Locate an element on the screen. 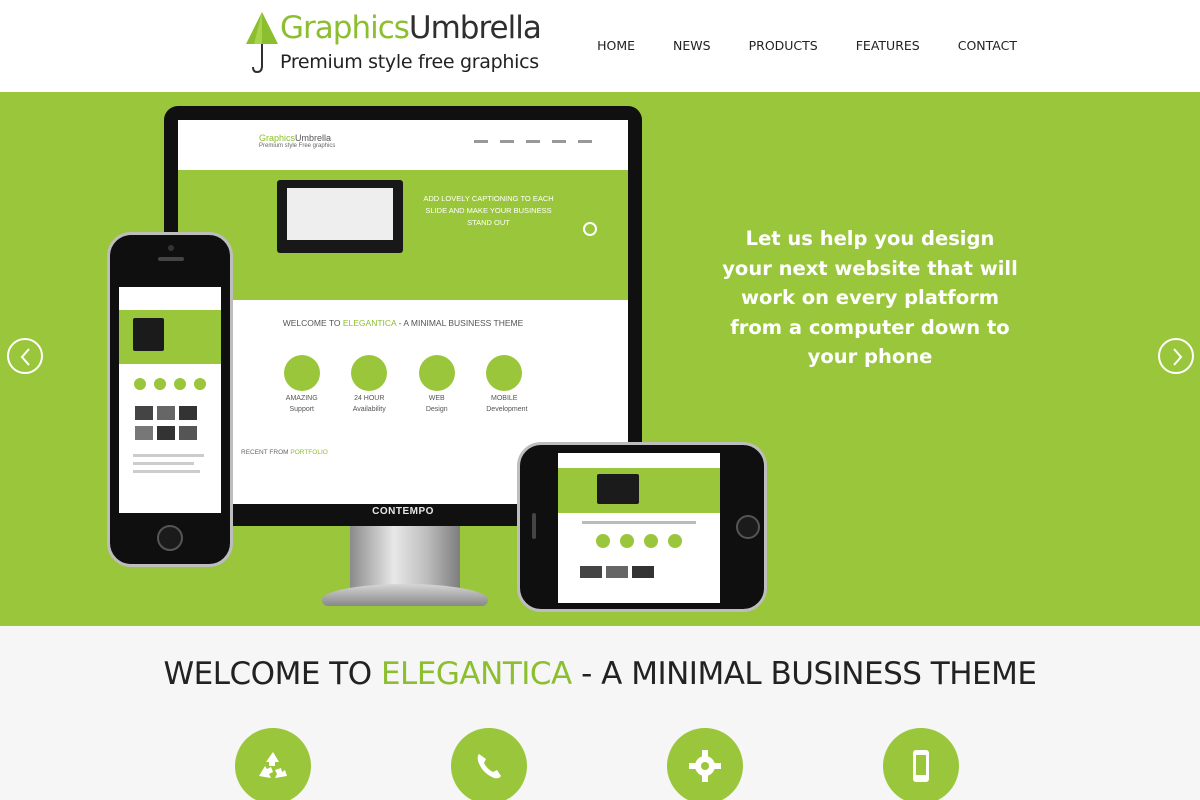 The image size is (1200, 800). monitor-stand is located at coordinates (405, 557).